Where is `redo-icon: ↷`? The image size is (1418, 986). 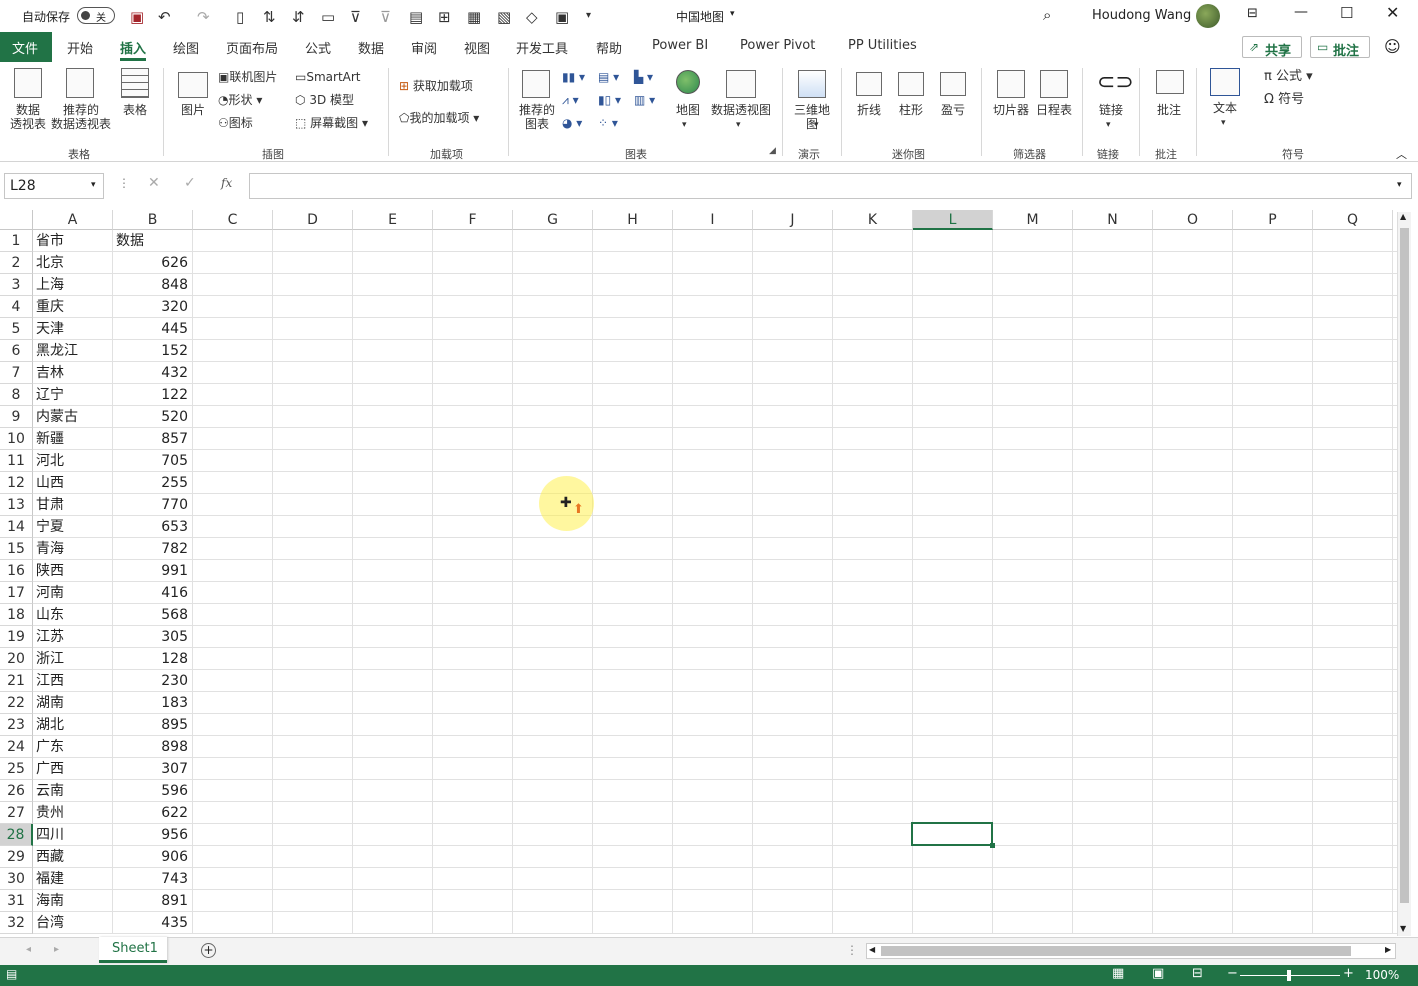 redo-icon: ↷ is located at coordinates (203, 17).